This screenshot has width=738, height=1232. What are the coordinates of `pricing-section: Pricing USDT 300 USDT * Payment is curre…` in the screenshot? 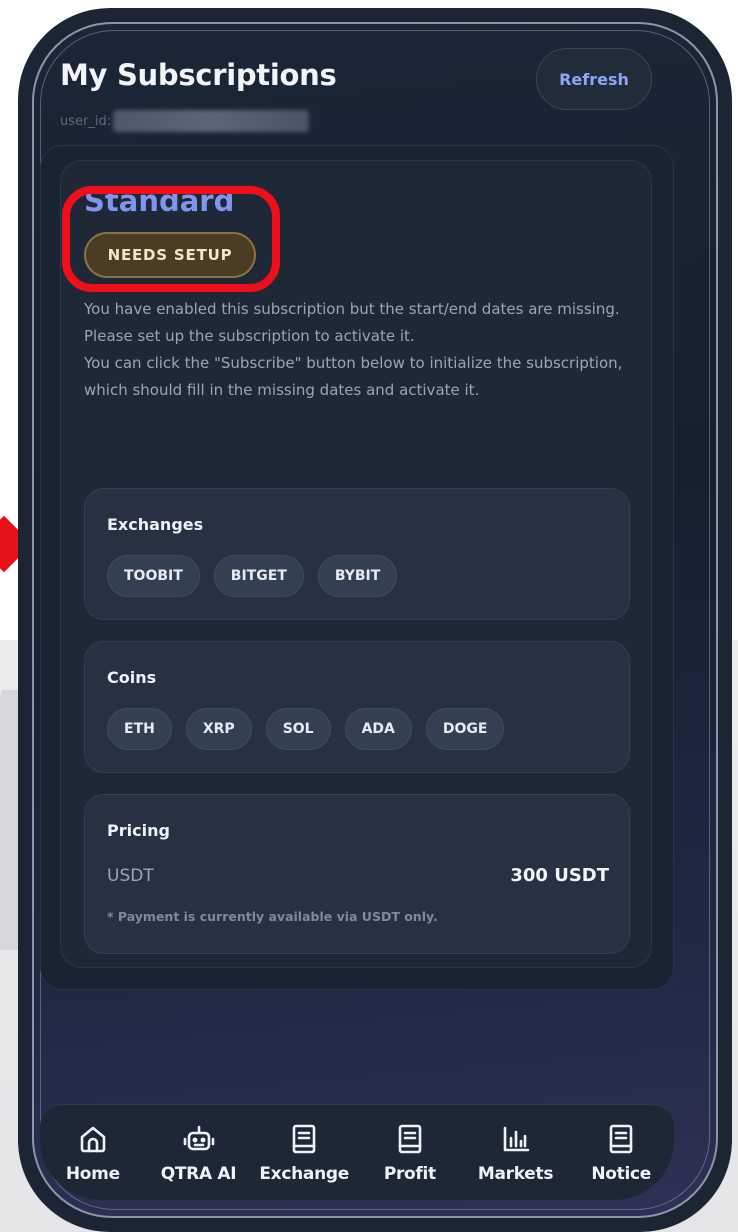 It's located at (357, 874).